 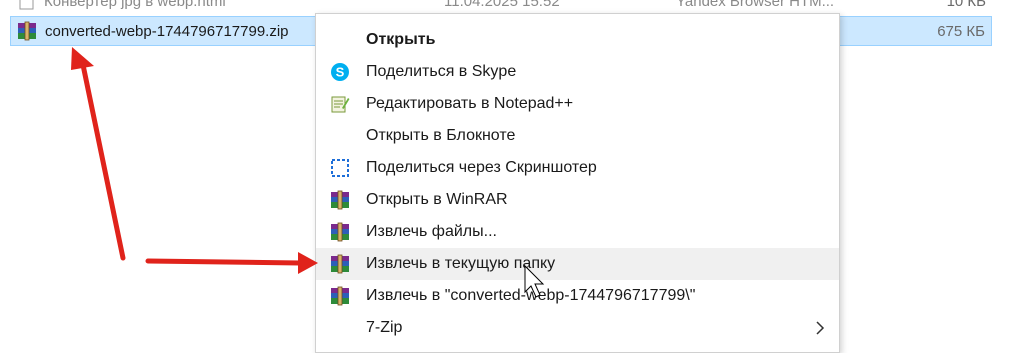 What do you see at coordinates (577, 200) in the screenshot?
I see `menu-item-open-winrar: Открыть в WinRAR` at bounding box center [577, 200].